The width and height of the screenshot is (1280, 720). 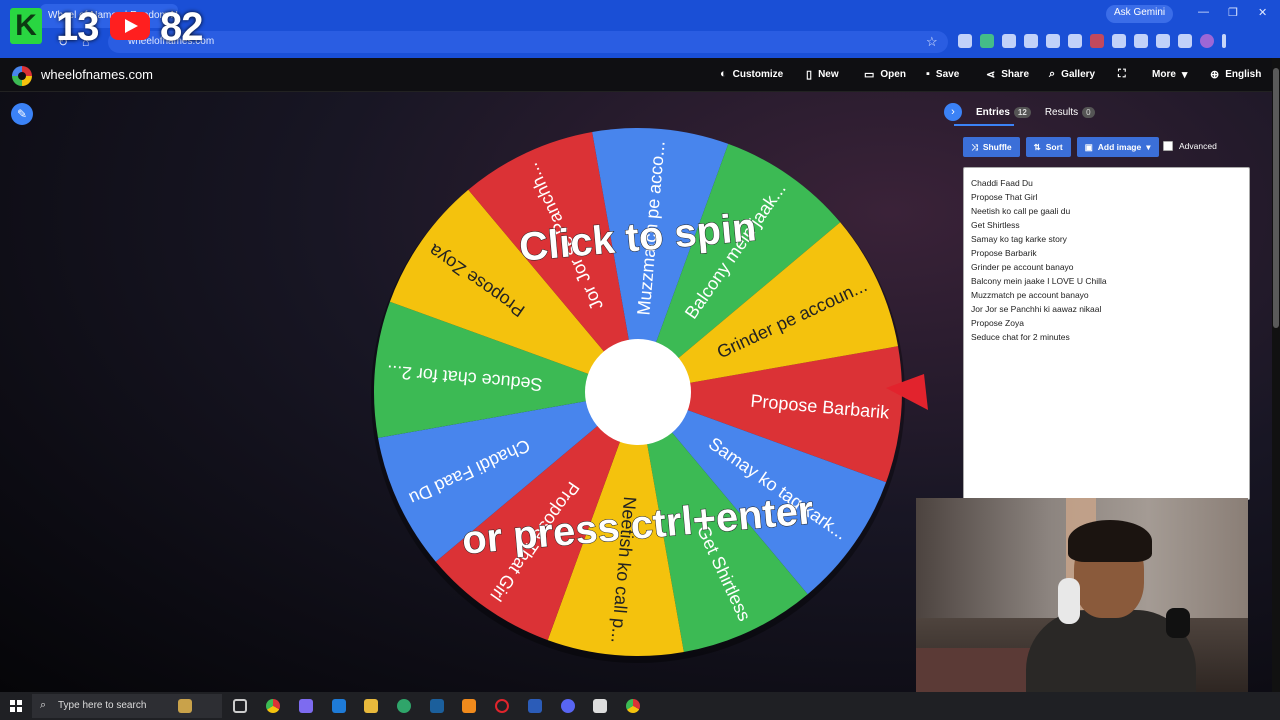 I want to click on tab-entries: Entries 12, so click(x=1003, y=112).